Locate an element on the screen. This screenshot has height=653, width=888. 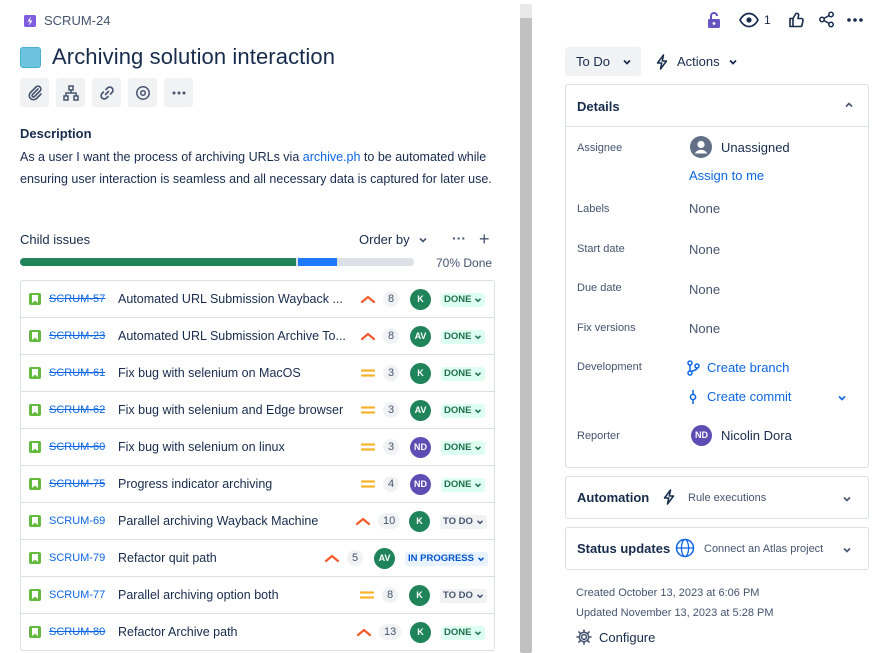
child-issue-key: SCRUM-69 is located at coordinates (77, 521).